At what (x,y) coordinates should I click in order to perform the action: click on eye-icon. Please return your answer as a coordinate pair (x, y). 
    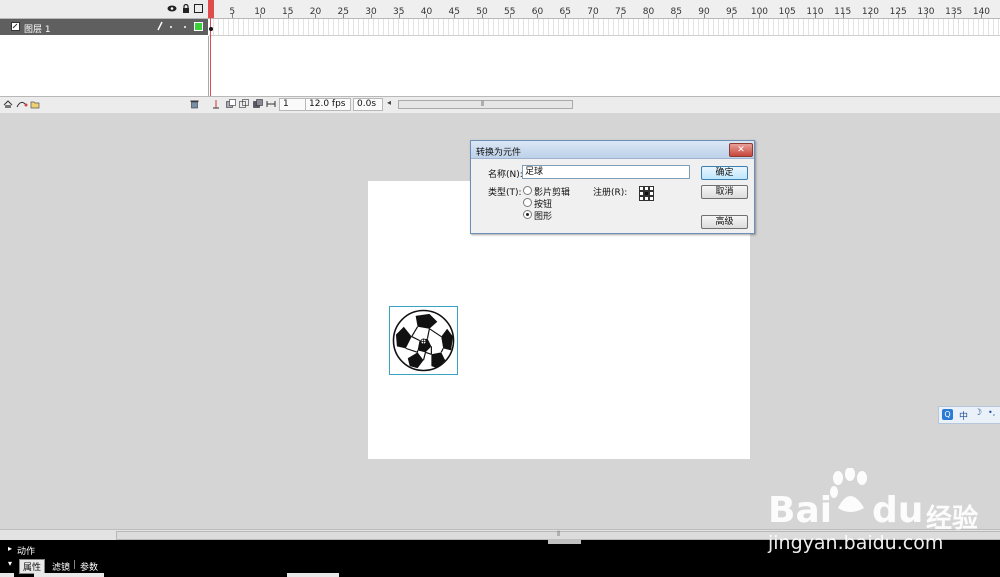
    Looking at the image, I should click on (172, 8).